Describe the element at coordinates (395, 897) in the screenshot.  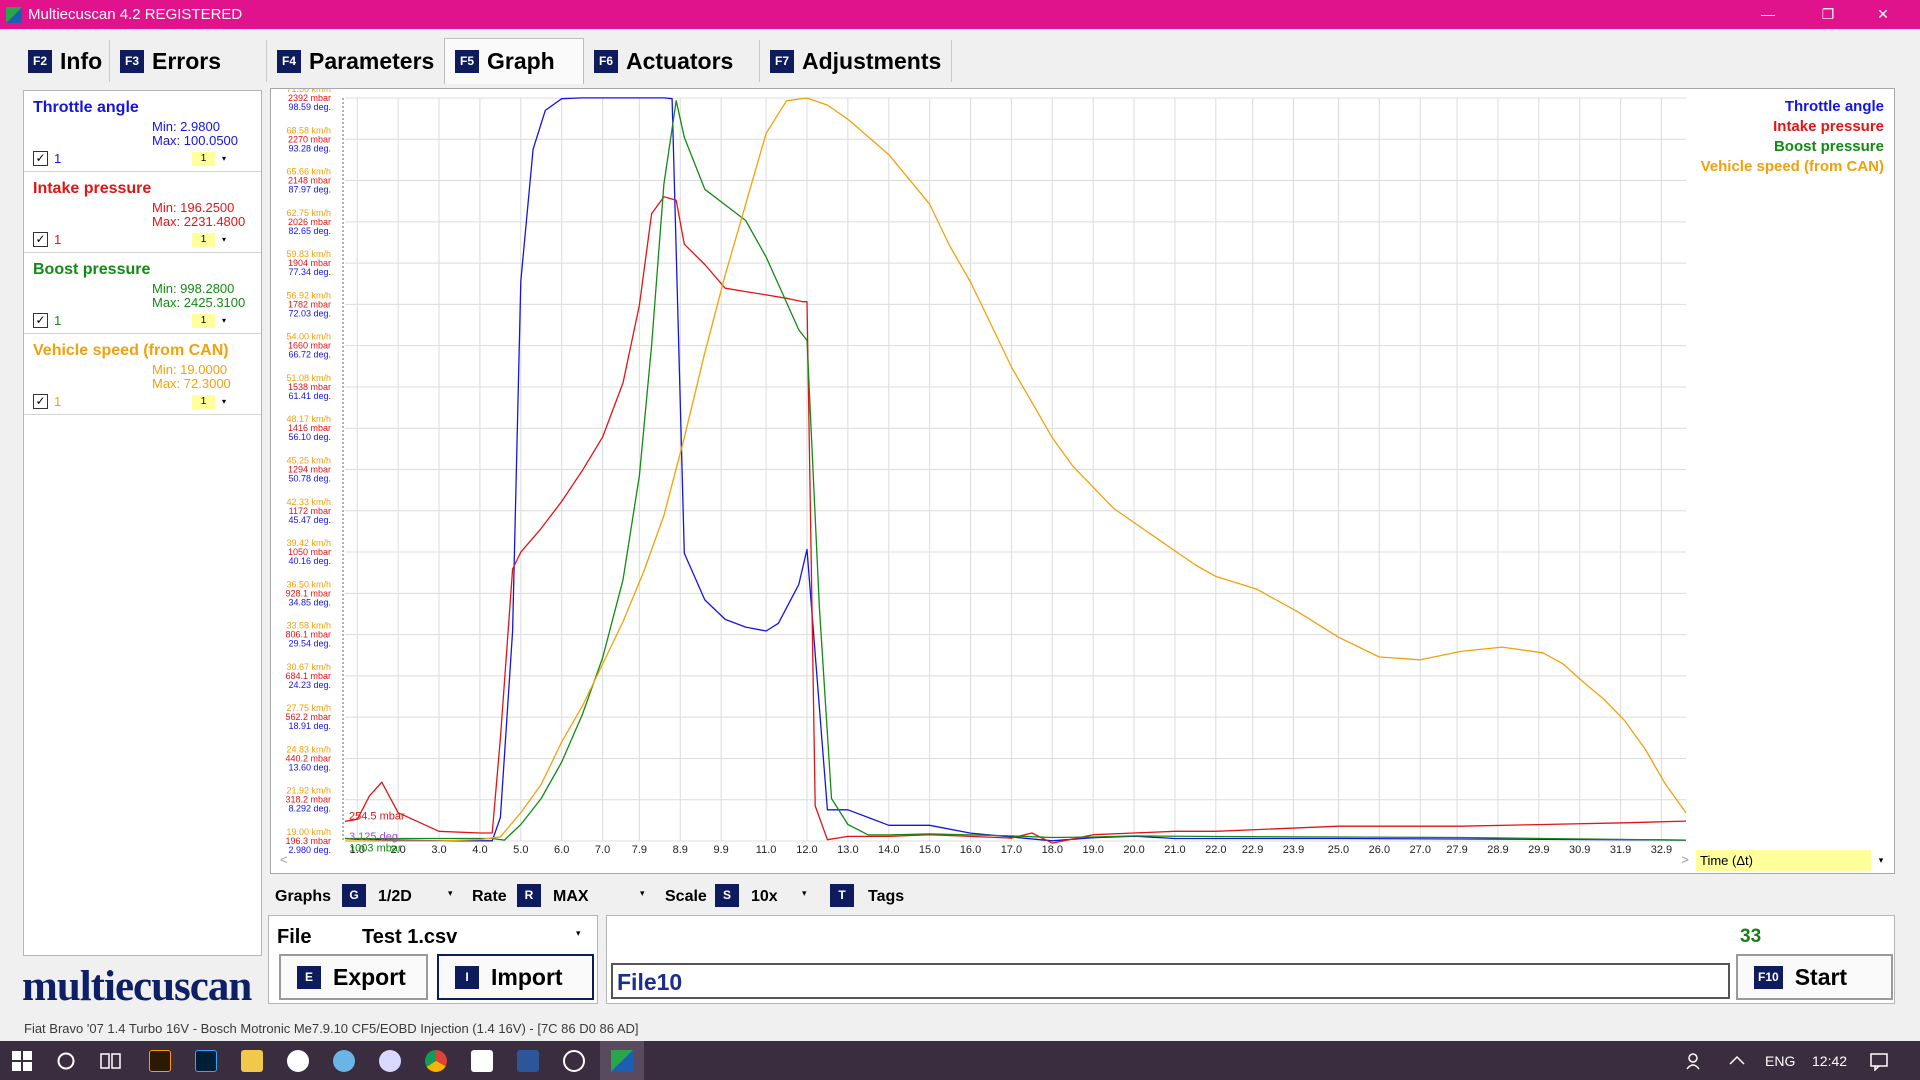
I see `graphs-value: 1/2D` at that location.